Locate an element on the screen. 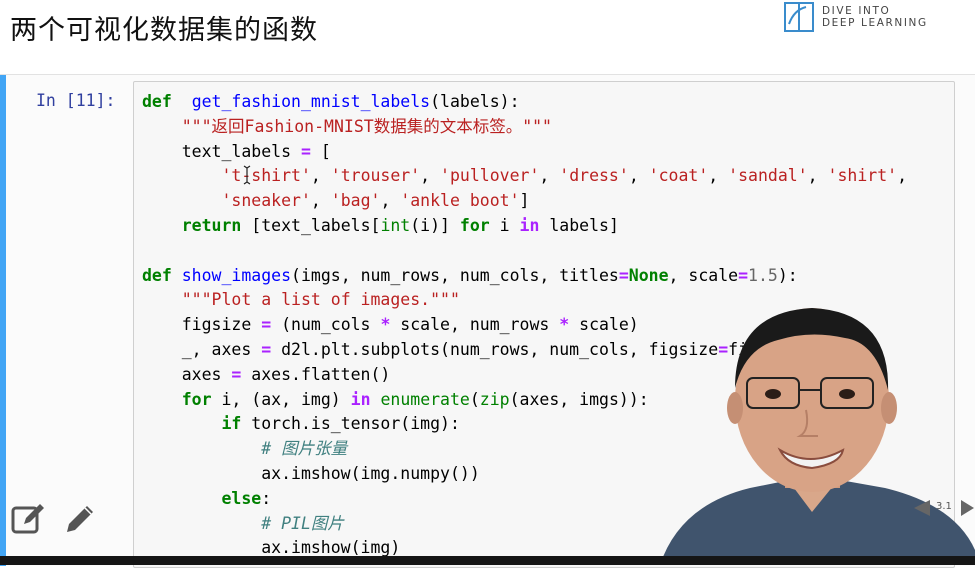 This screenshot has width=975, height=568. code-token: 'bag' is located at coordinates (355, 201).